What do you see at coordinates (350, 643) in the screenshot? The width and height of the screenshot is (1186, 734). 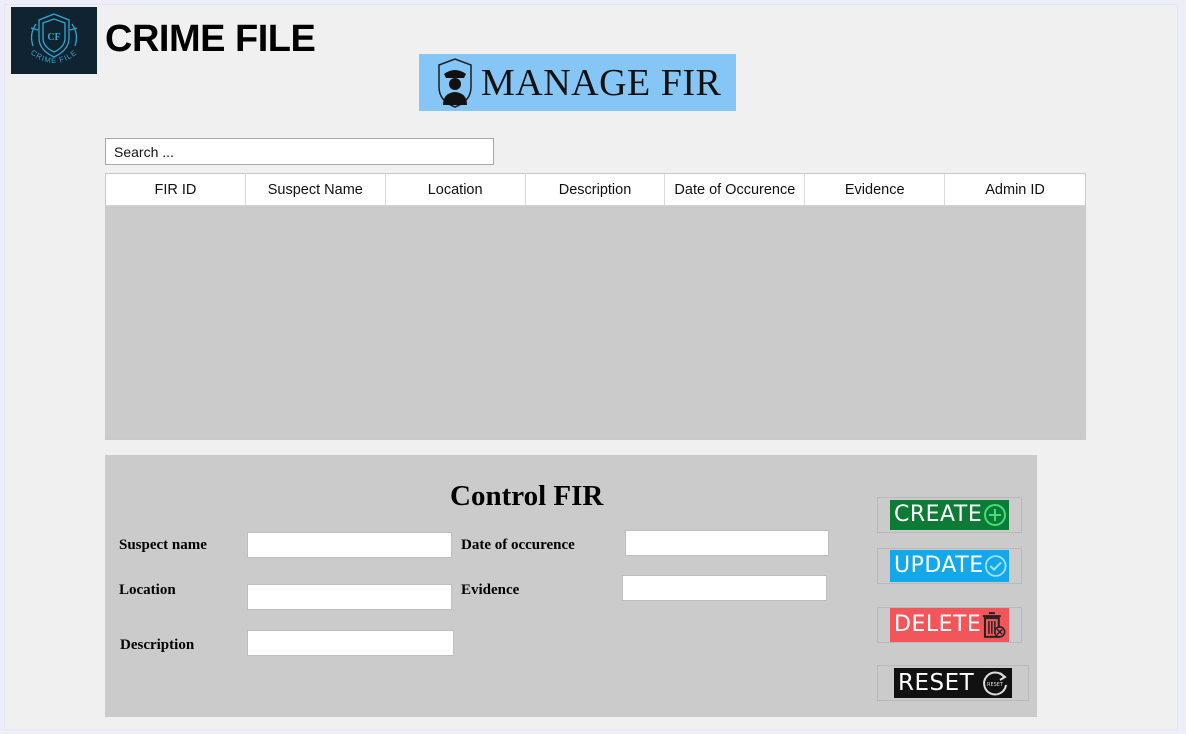 I see `description-field` at bounding box center [350, 643].